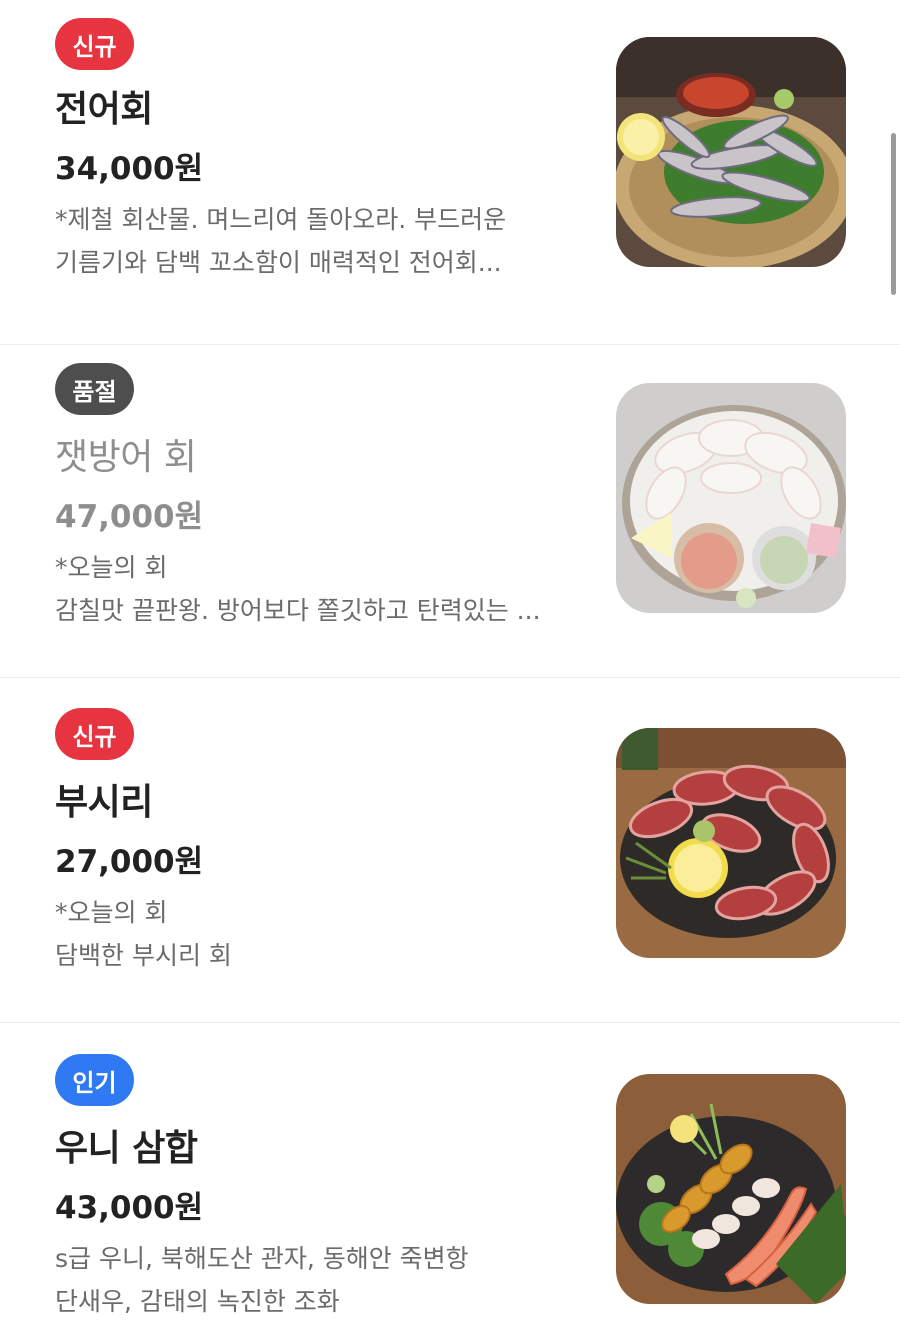  Describe the element at coordinates (126, 457) in the screenshot. I see `menu-item-name: 잿방어 회` at that location.